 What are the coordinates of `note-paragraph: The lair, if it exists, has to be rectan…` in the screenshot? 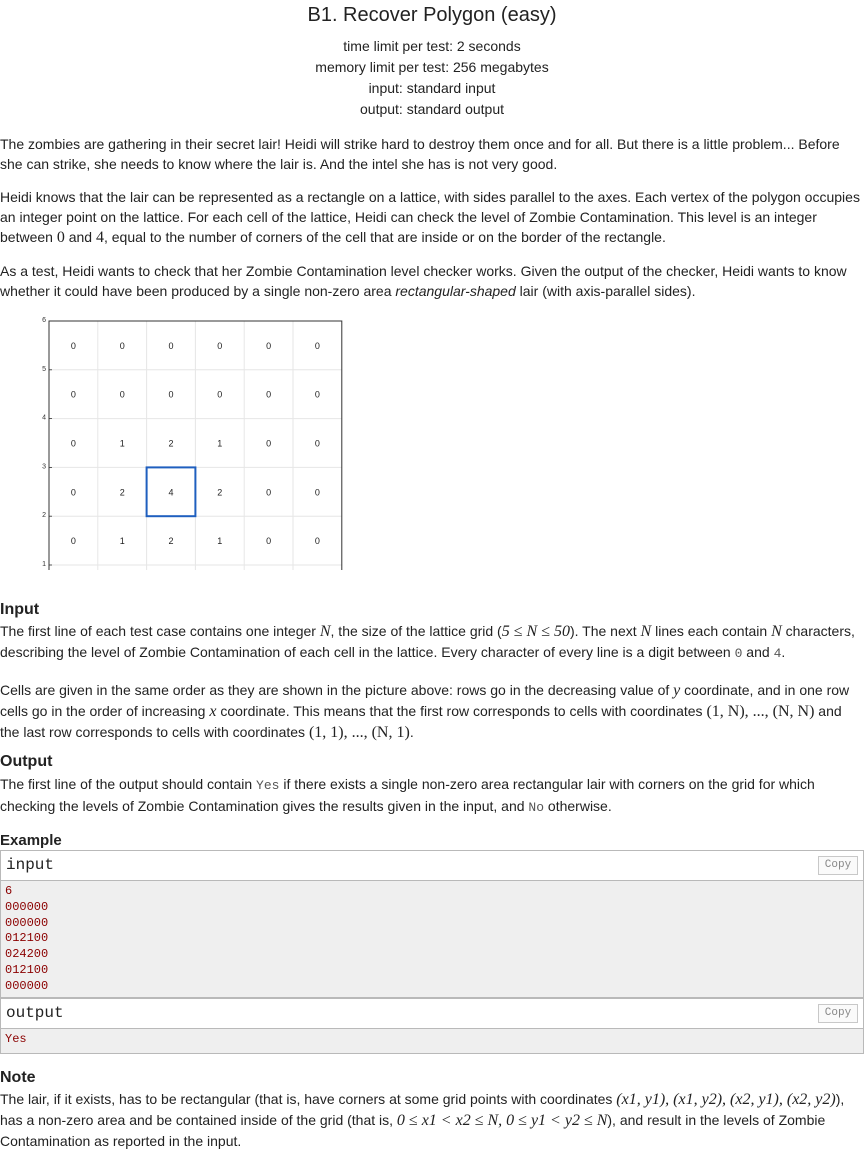 It's located at (432, 1120).